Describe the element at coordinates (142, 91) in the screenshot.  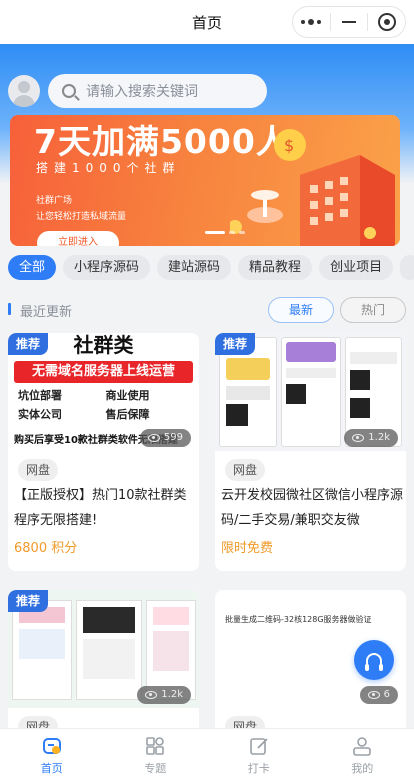
I see `search-input: 请输入搜索关键词` at that location.